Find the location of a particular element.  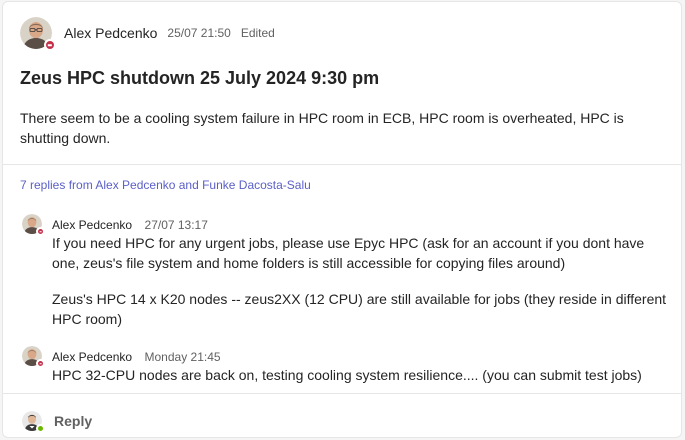

reply-meta: Alex Pedcenko Monday 21:45 is located at coordinates (136, 357).